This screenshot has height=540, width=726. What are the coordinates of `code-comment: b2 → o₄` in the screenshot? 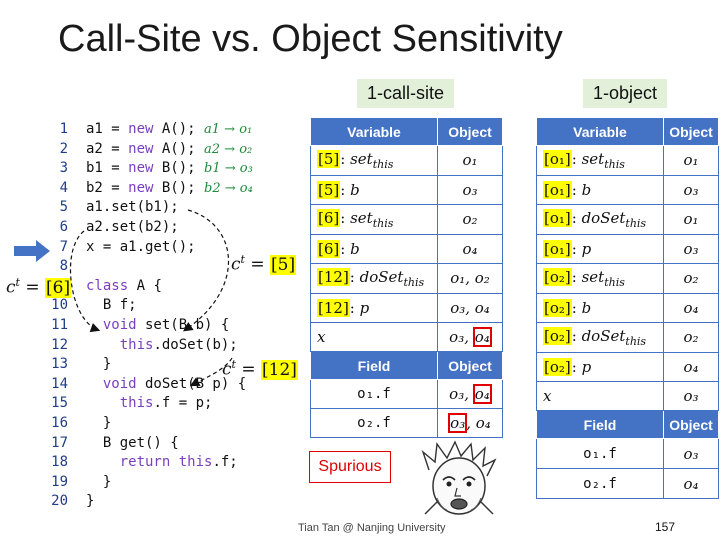 It's located at (228, 188).